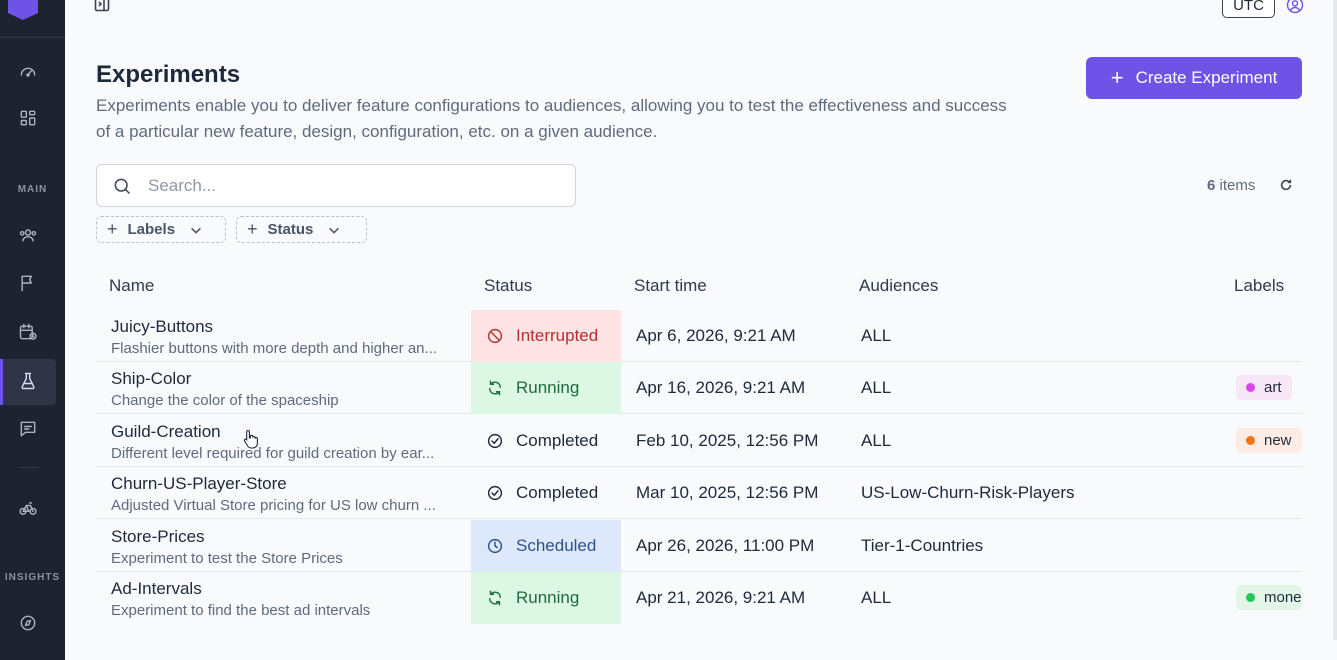 The width and height of the screenshot is (1337, 660). I want to click on search-input, so click(348, 185).